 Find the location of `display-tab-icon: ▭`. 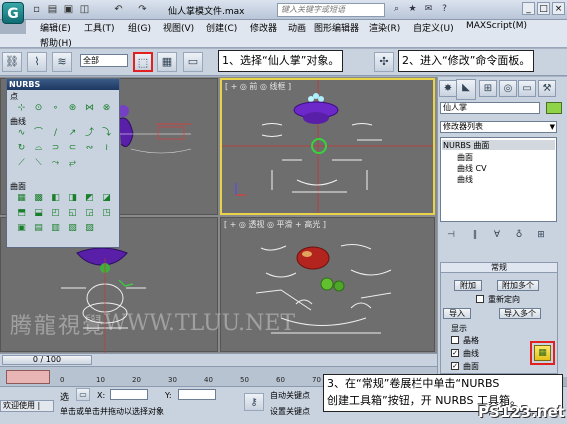

display-tab-icon: ▭ is located at coordinates (527, 88).